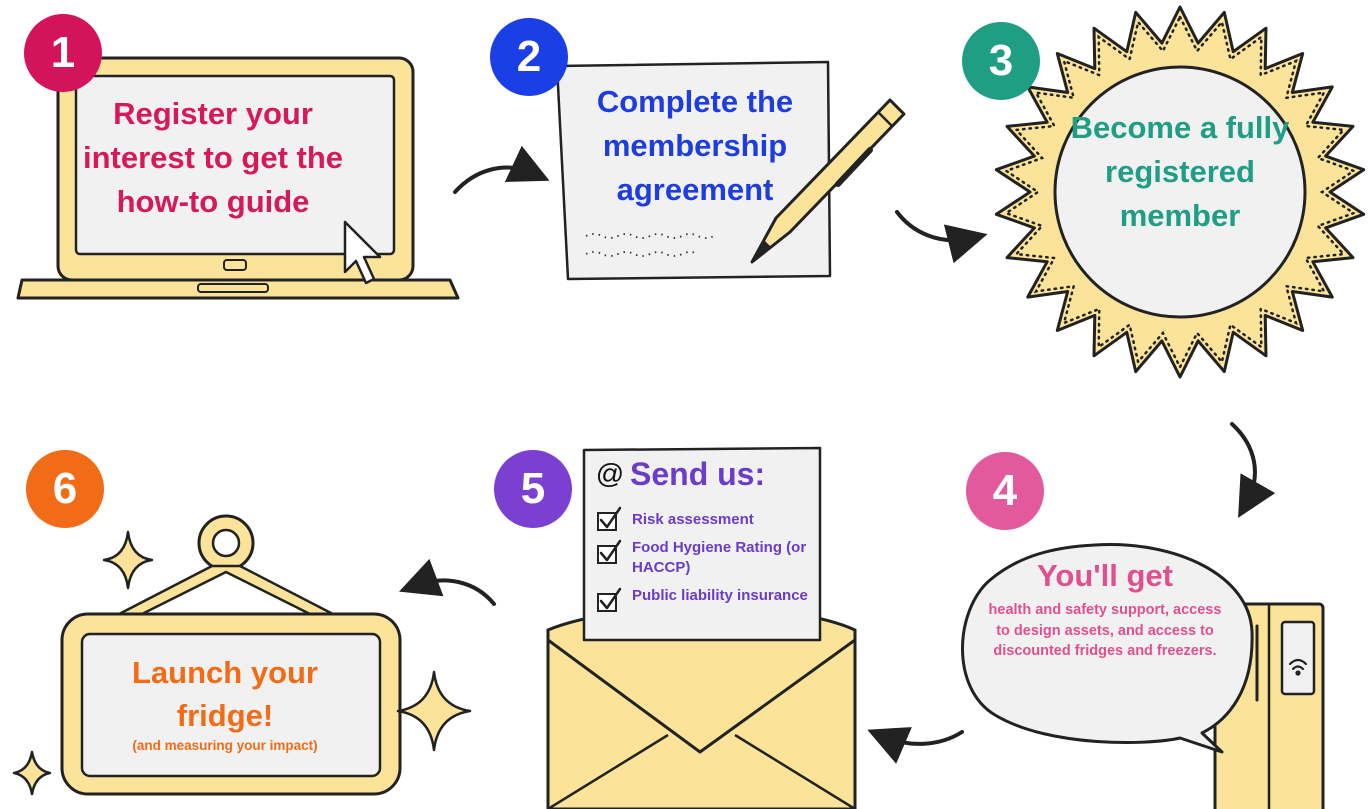 This screenshot has width=1370, height=809. I want to click on checklist-item: Public liability insurance, so click(720, 595).